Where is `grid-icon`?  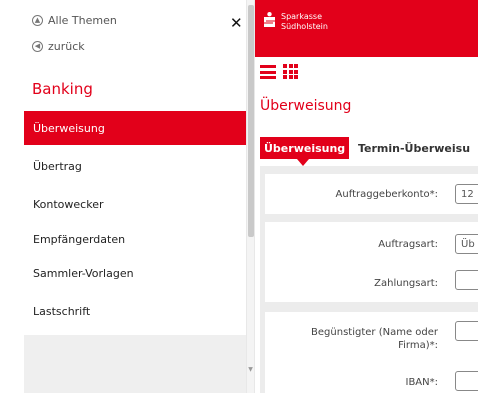
grid-icon is located at coordinates (290, 71).